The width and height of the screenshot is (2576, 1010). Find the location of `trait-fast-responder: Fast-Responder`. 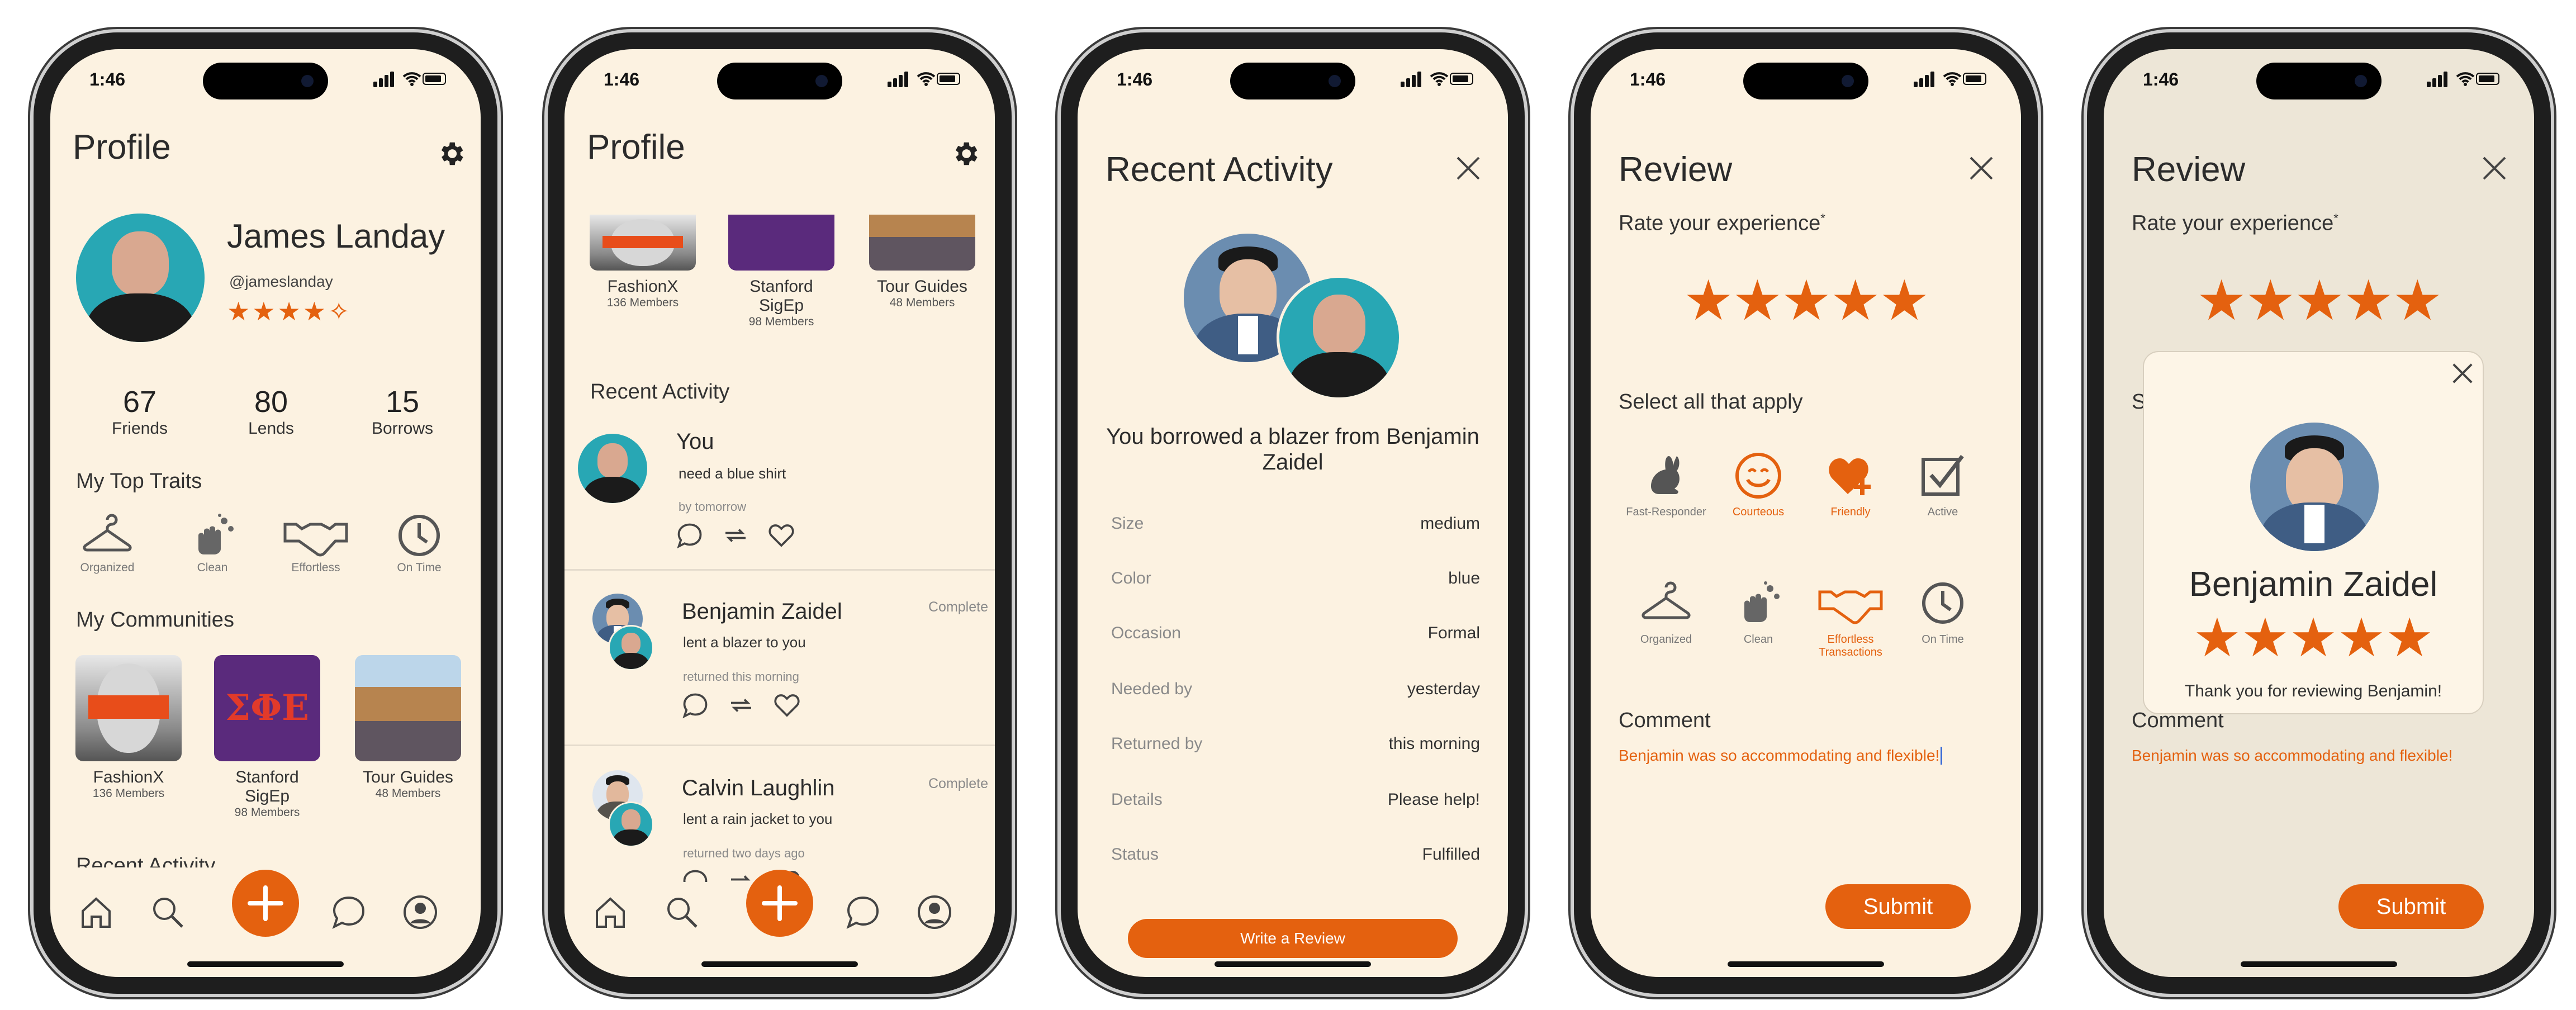

trait-fast-responder: Fast-Responder is located at coordinates (1666, 485).